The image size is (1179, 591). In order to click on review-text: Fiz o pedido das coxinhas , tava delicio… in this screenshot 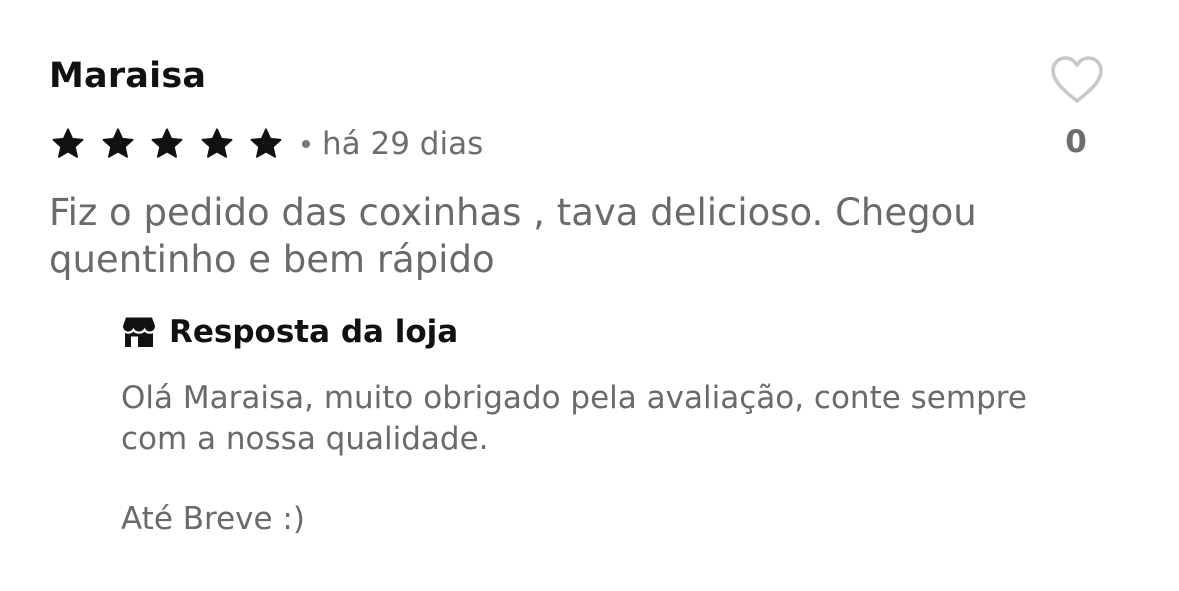, I will do `click(513, 236)`.